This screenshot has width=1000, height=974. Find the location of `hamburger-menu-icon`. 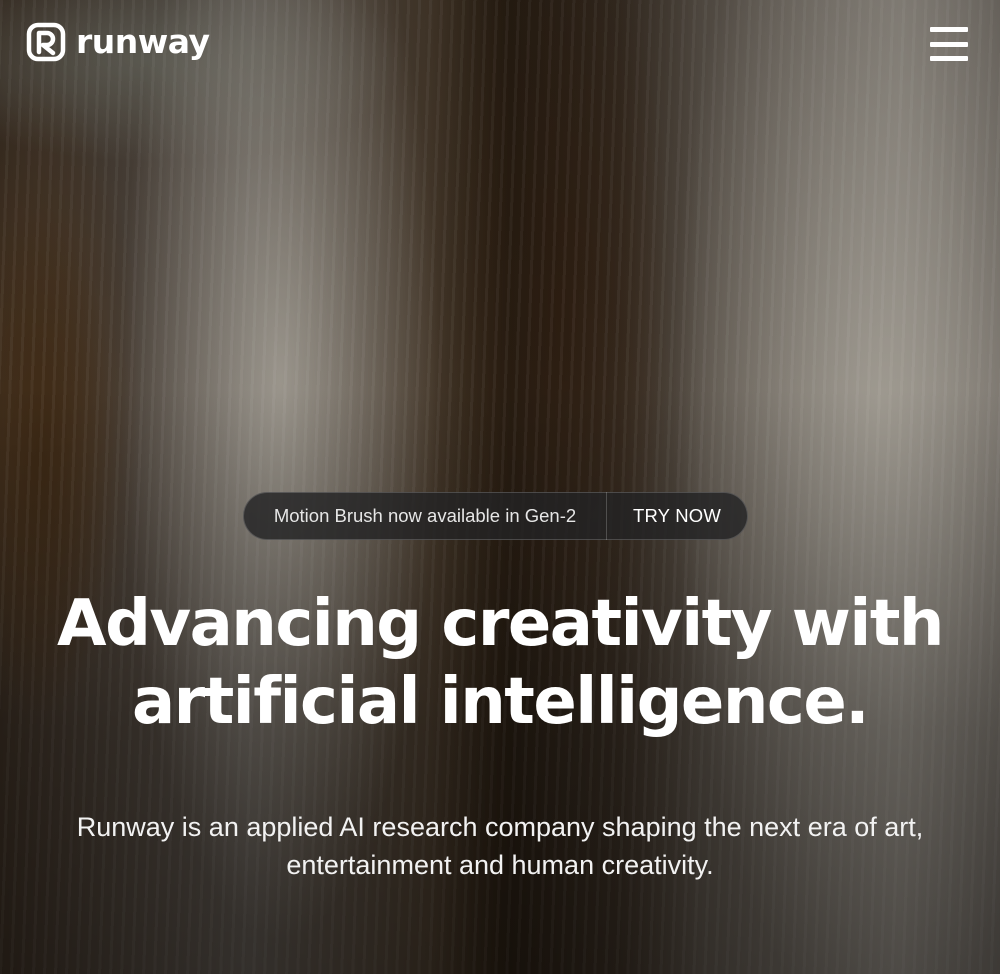

hamburger-menu-icon is located at coordinates (949, 44).